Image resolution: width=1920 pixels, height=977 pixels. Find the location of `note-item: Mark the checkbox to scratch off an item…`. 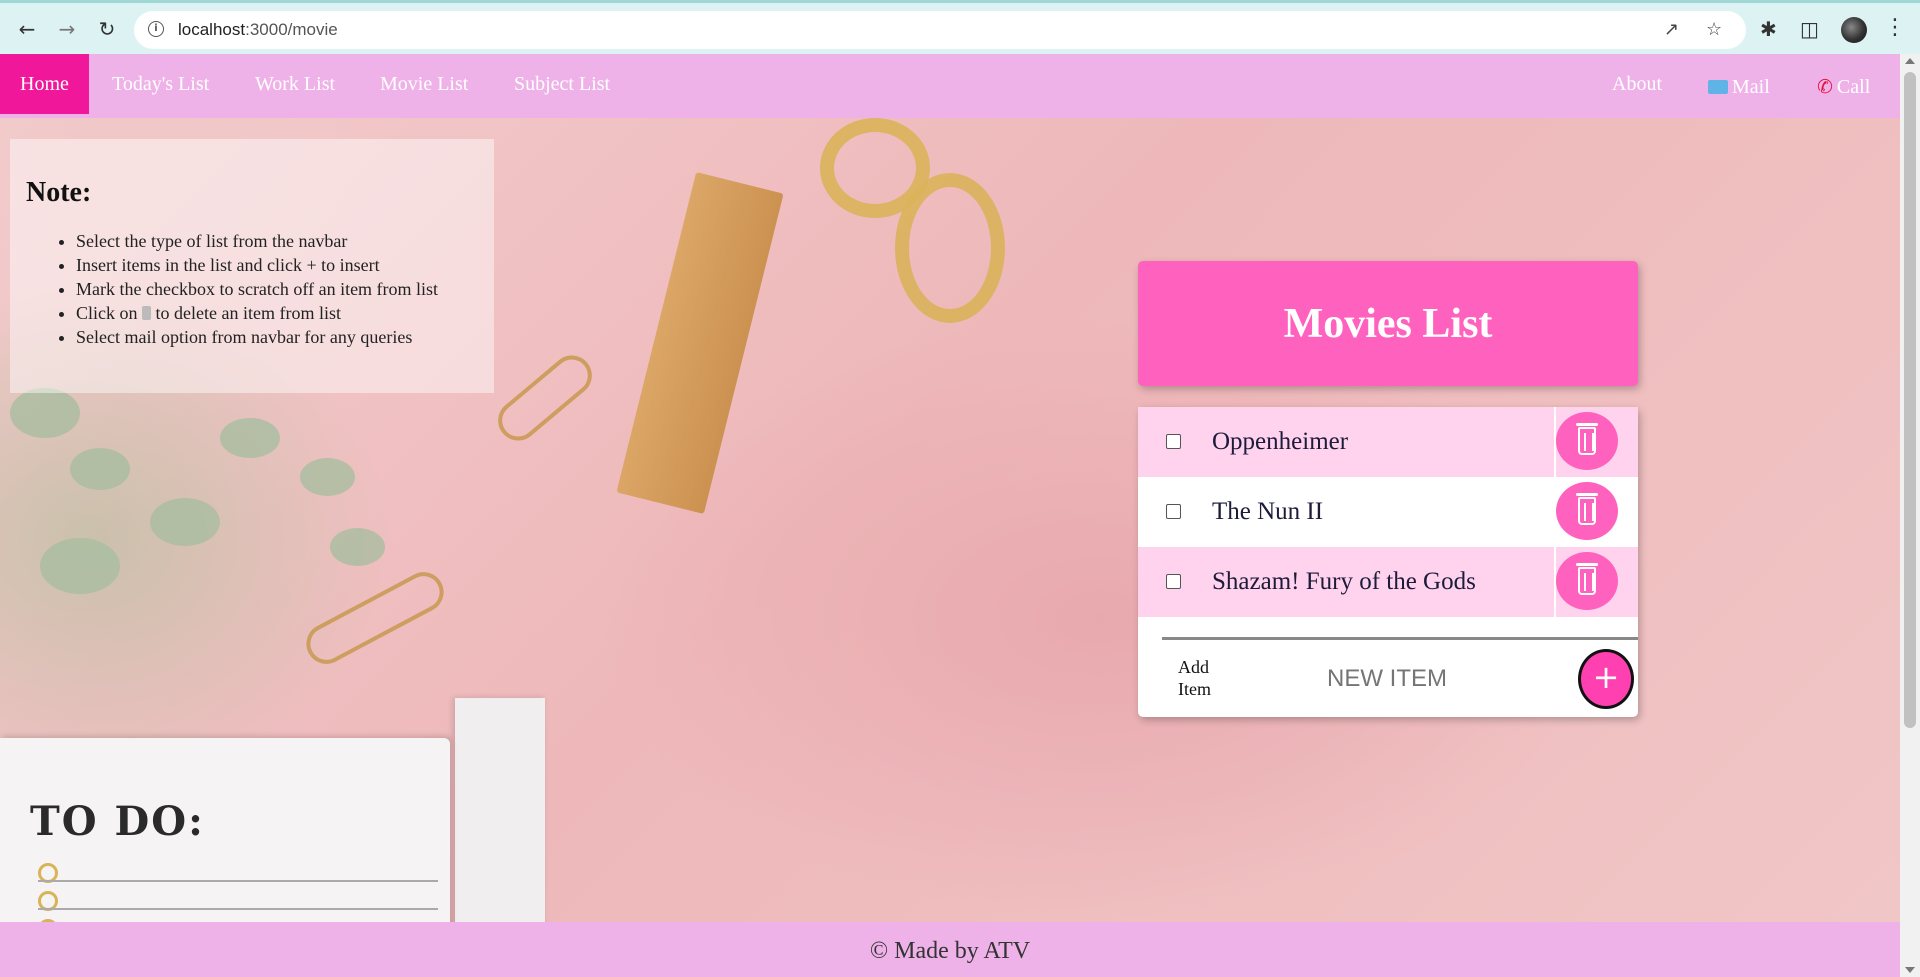

note-item: Mark the checkbox to scratch off an item… is located at coordinates (277, 289).